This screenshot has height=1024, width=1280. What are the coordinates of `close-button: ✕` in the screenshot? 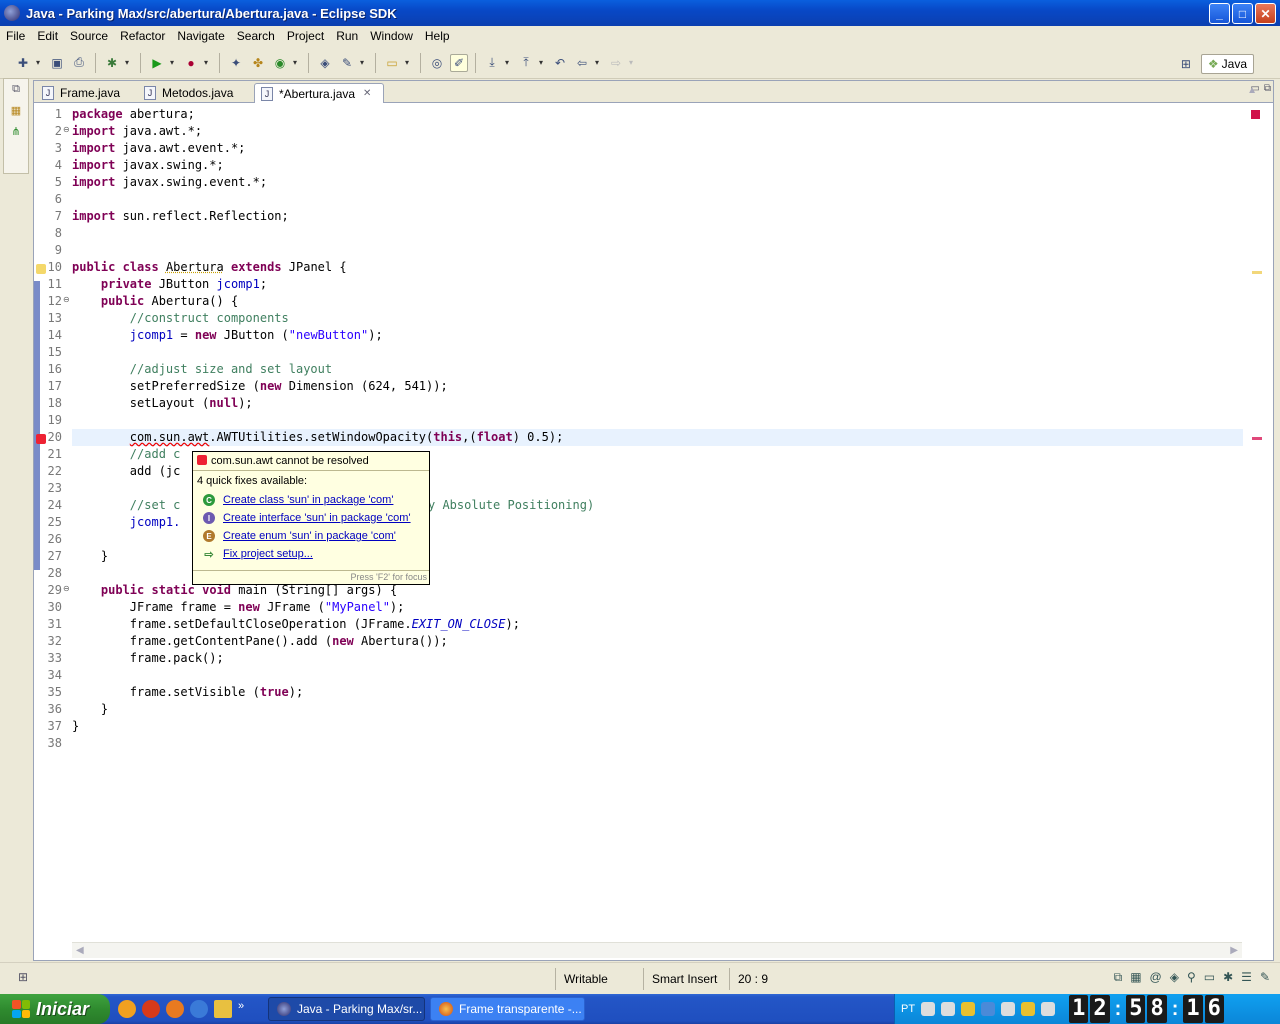 It's located at (1265, 13).